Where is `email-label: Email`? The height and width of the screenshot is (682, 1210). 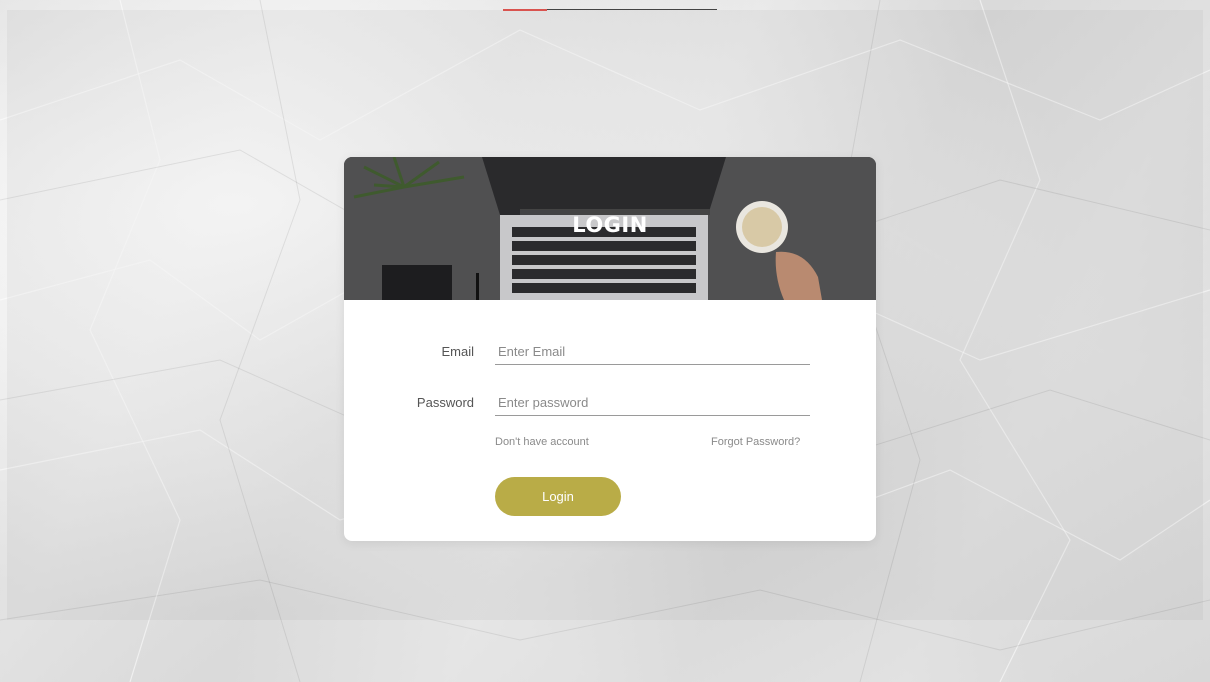
email-label: Email is located at coordinates (457, 351).